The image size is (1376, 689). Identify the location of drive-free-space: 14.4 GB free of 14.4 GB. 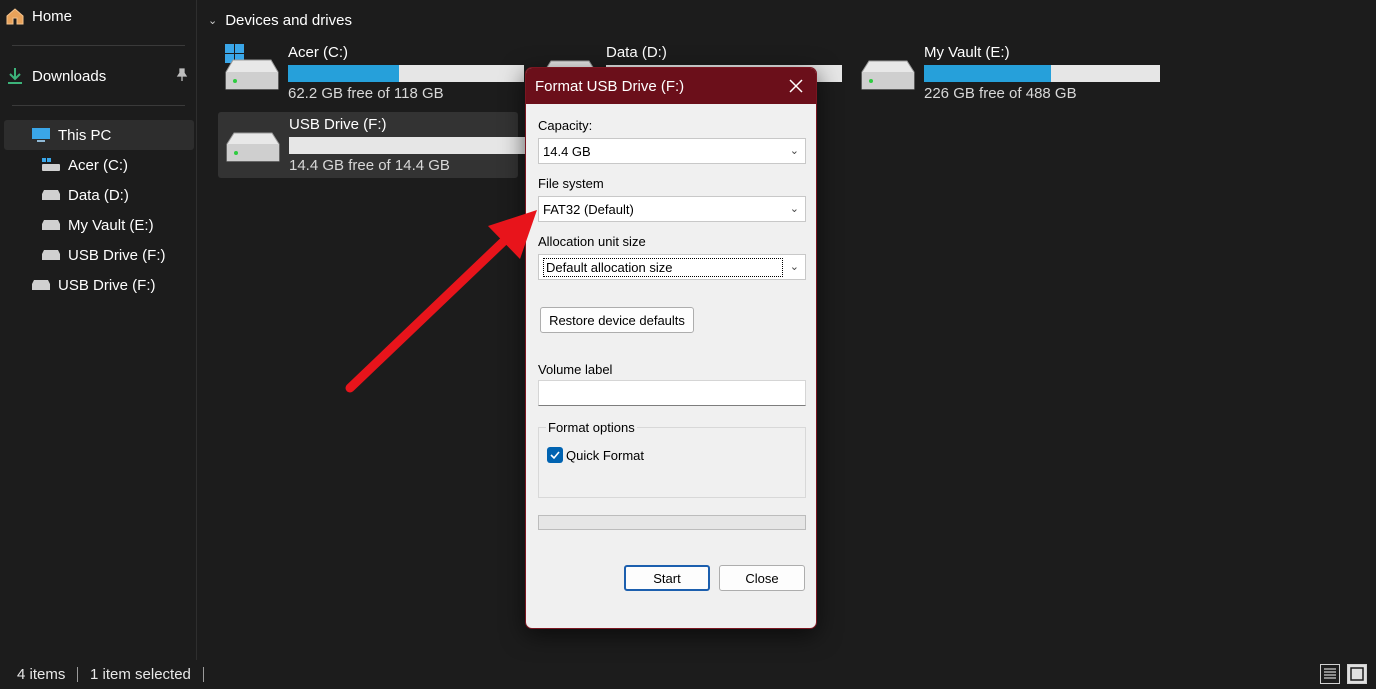
(369, 165).